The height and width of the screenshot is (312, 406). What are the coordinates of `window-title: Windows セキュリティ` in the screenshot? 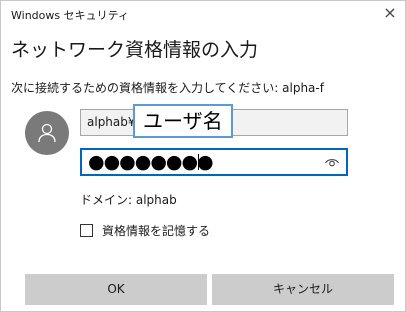 It's located at (70, 15).